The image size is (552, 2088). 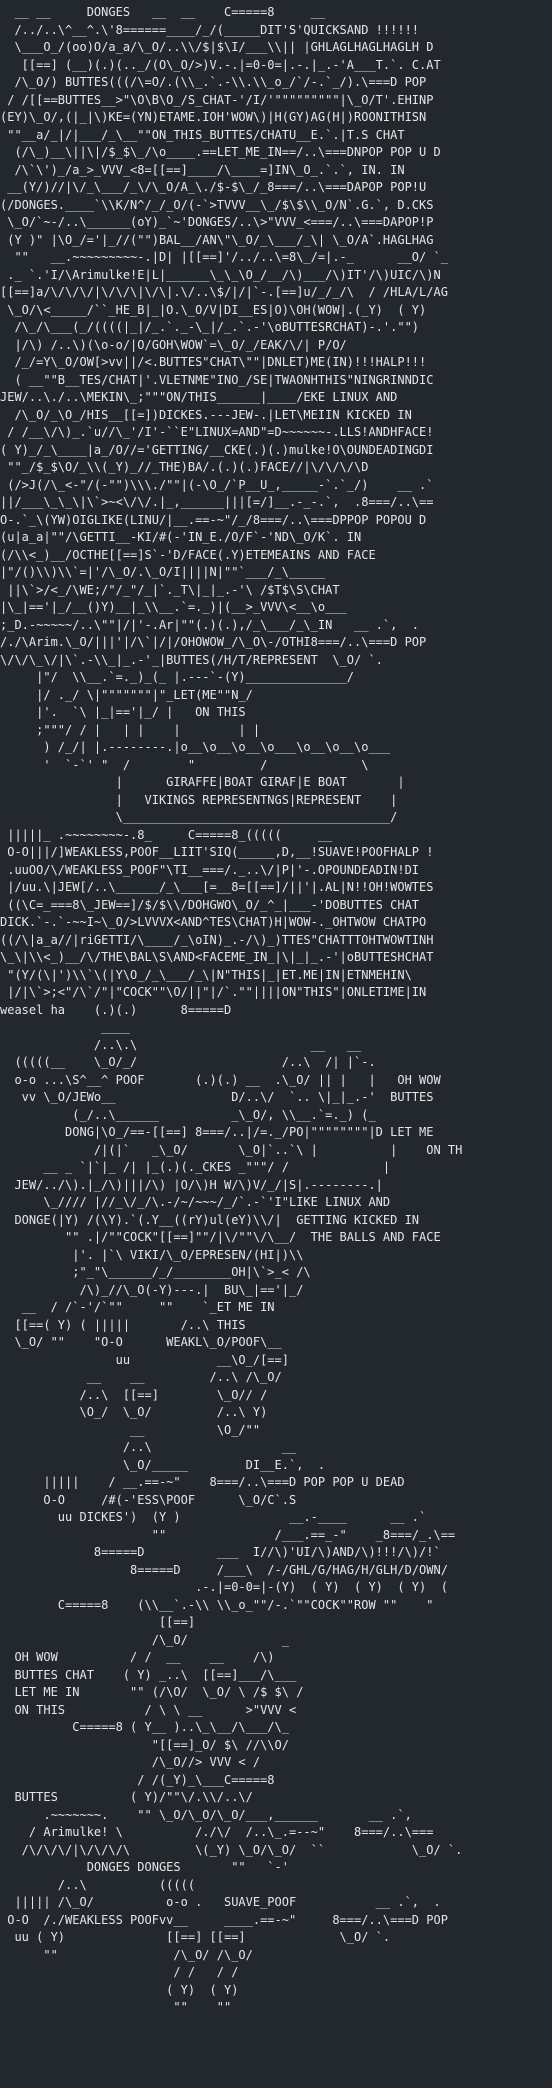 I want to click on ascii-line: /\)_//\_O(-Y)---.| BU\_|=='|_/, so click(x=152, y=1289).